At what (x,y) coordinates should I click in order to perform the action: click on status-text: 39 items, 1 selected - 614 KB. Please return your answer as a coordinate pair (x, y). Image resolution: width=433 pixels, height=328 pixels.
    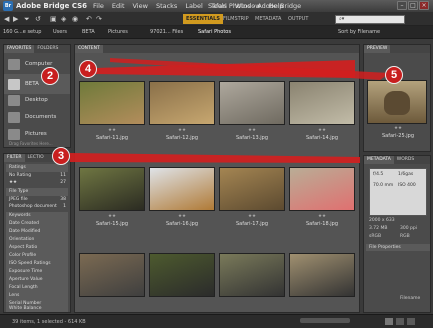
    Looking at the image, I should click on (49, 322).